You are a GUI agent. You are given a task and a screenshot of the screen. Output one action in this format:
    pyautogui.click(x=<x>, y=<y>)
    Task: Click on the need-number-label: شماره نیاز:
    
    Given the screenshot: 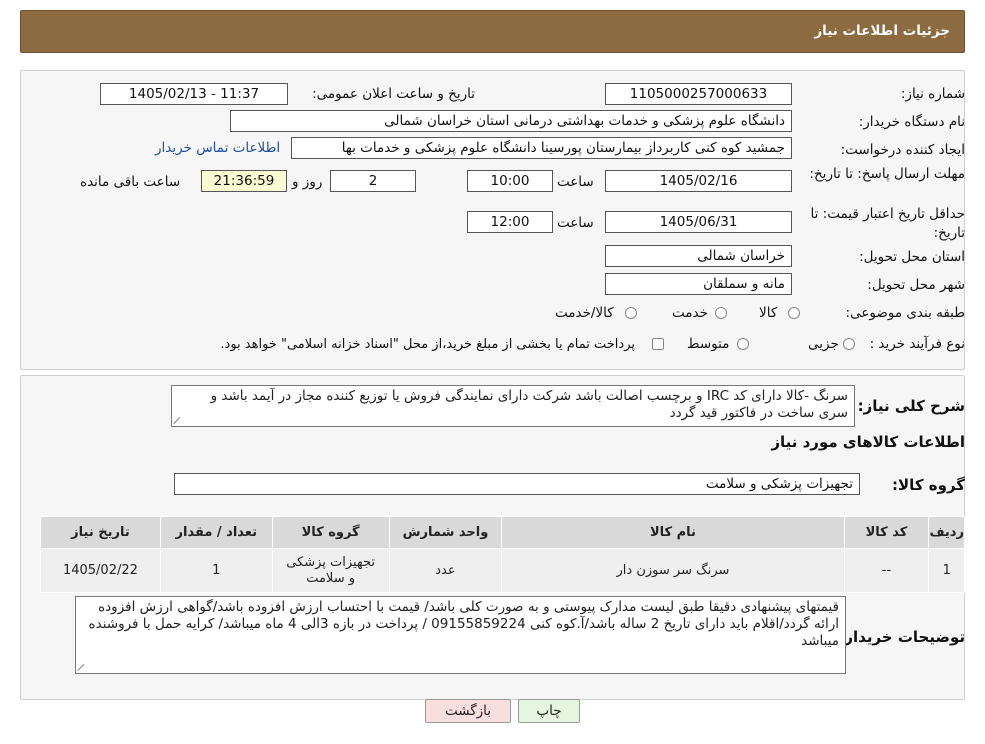 What is the action you would take?
    pyautogui.click(x=932, y=94)
    